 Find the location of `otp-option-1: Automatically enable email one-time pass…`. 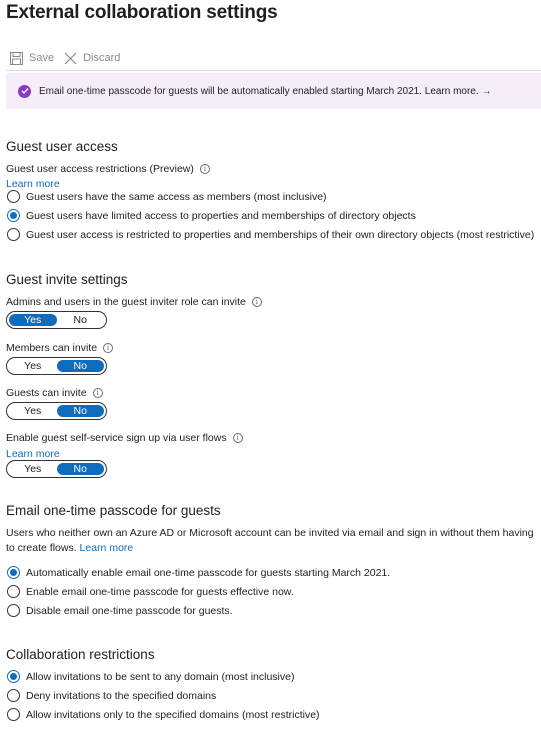

otp-option-1: Automatically enable email one-time pass… is located at coordinates (198, 572).